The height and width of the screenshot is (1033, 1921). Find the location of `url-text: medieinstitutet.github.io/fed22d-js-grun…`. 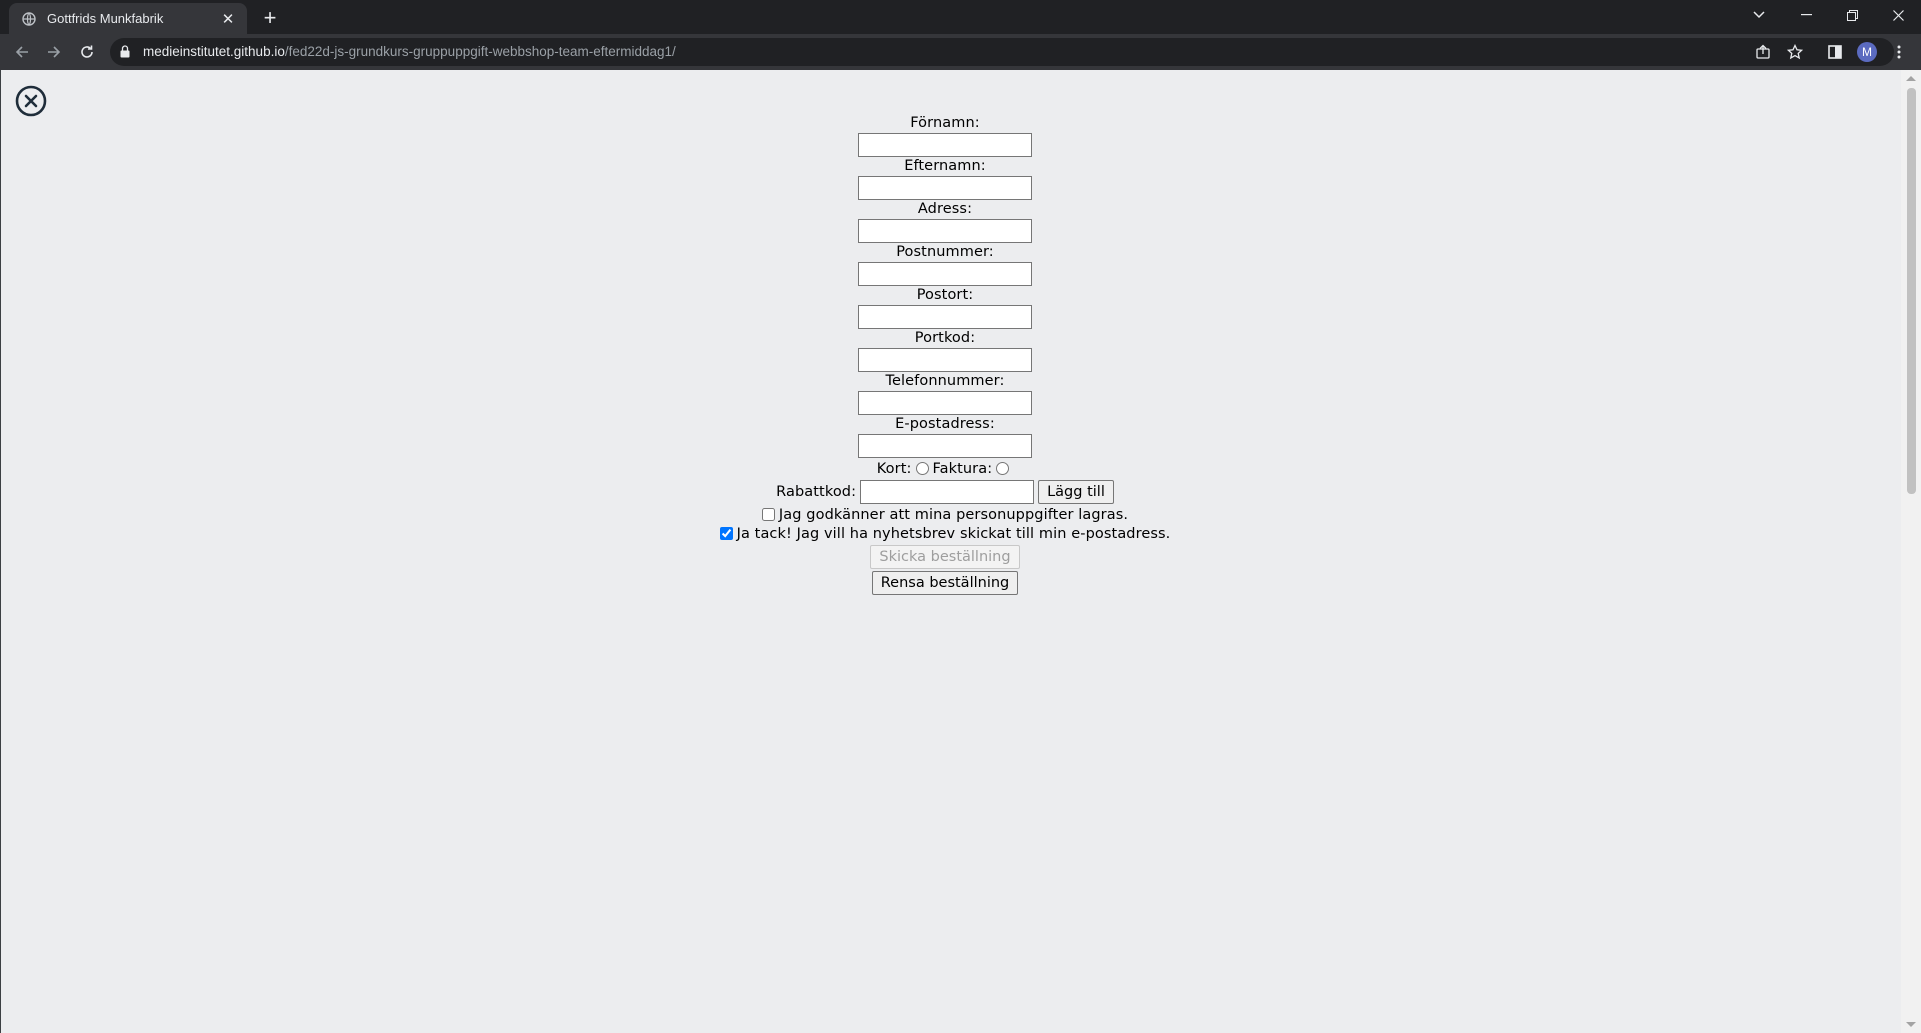

url-text: medieinstitutet.github.io/fed22d-js-grun… is located at coordinates (409, 51).